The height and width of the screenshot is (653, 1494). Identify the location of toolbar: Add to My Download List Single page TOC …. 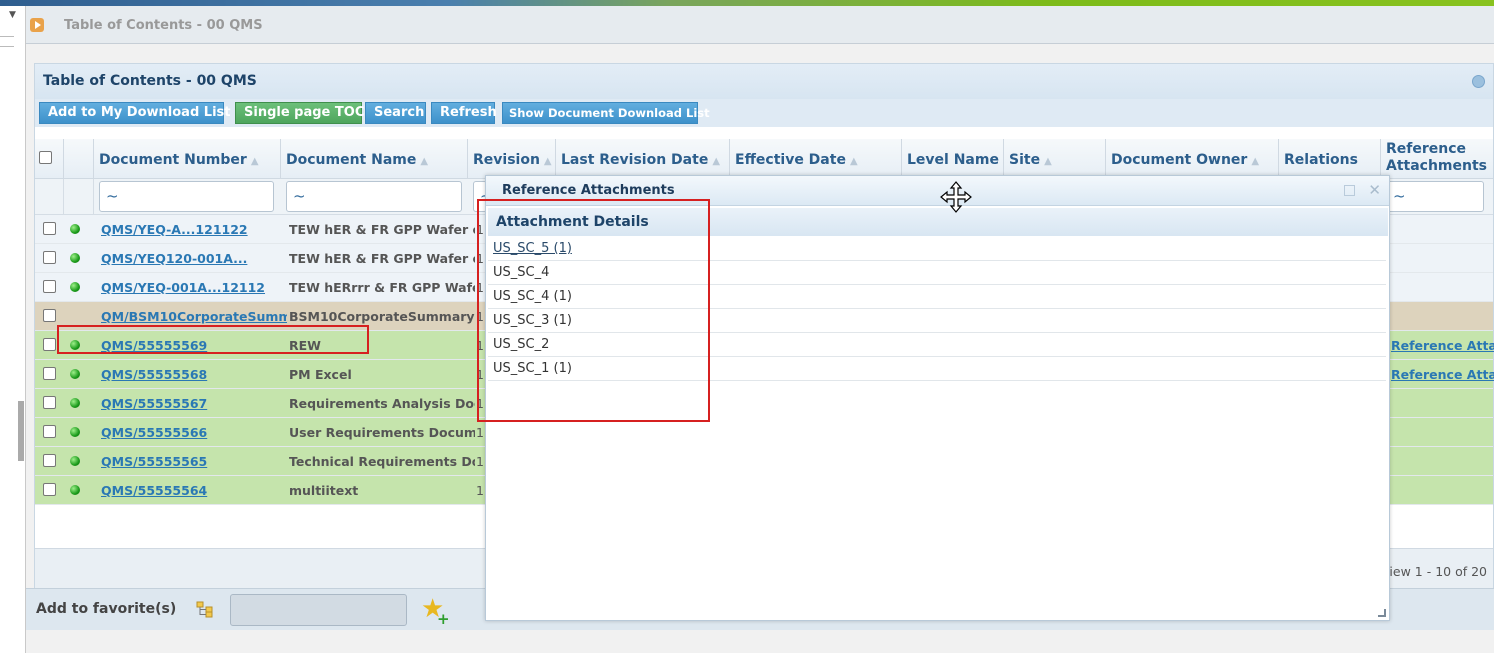
(764, 113).